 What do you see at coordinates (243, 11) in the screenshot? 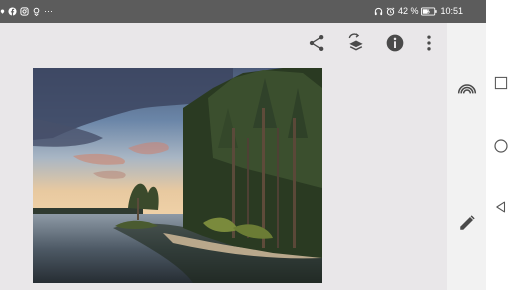
I see `status-bar: ··· 42 % 10:51` at bounding box center [243, 11].